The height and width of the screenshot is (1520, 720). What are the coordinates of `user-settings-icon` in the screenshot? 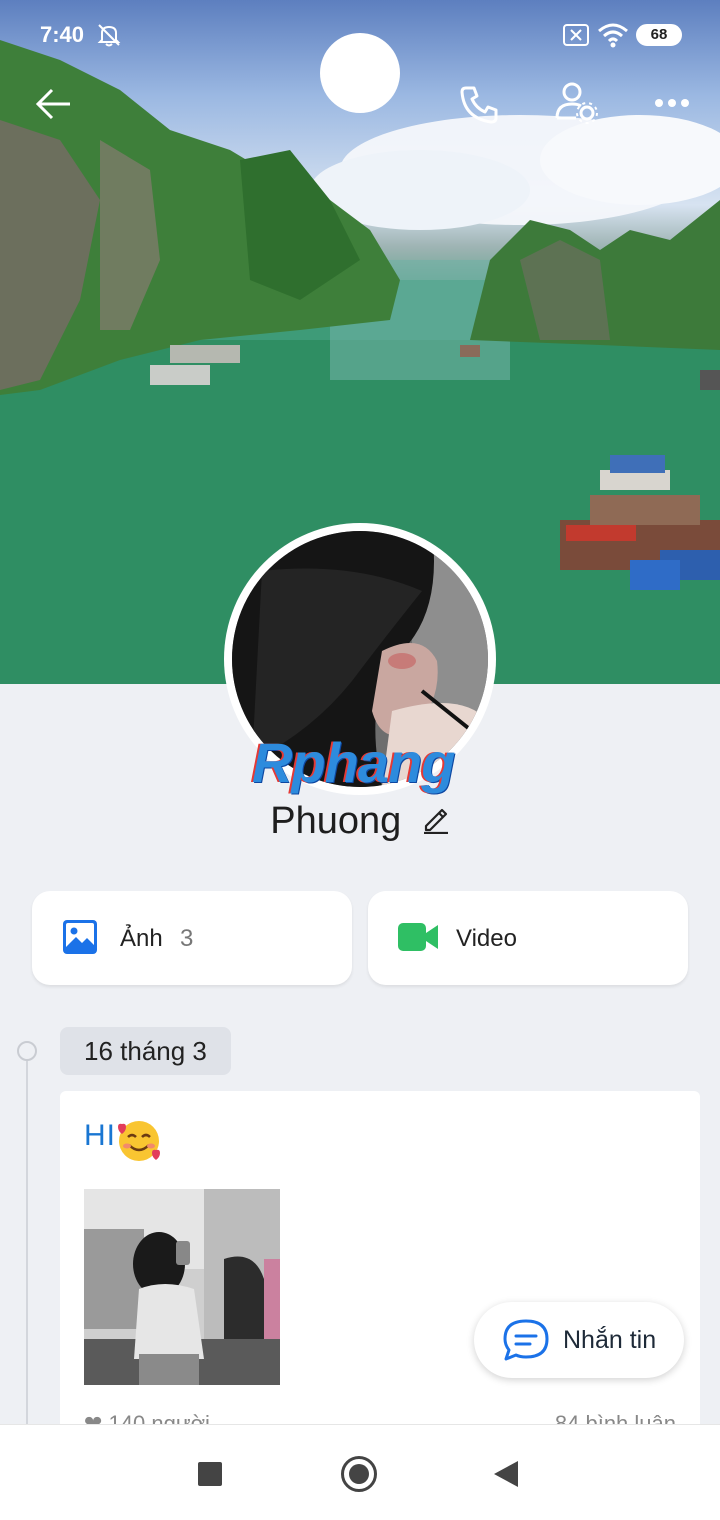 It's located at (577, 105).